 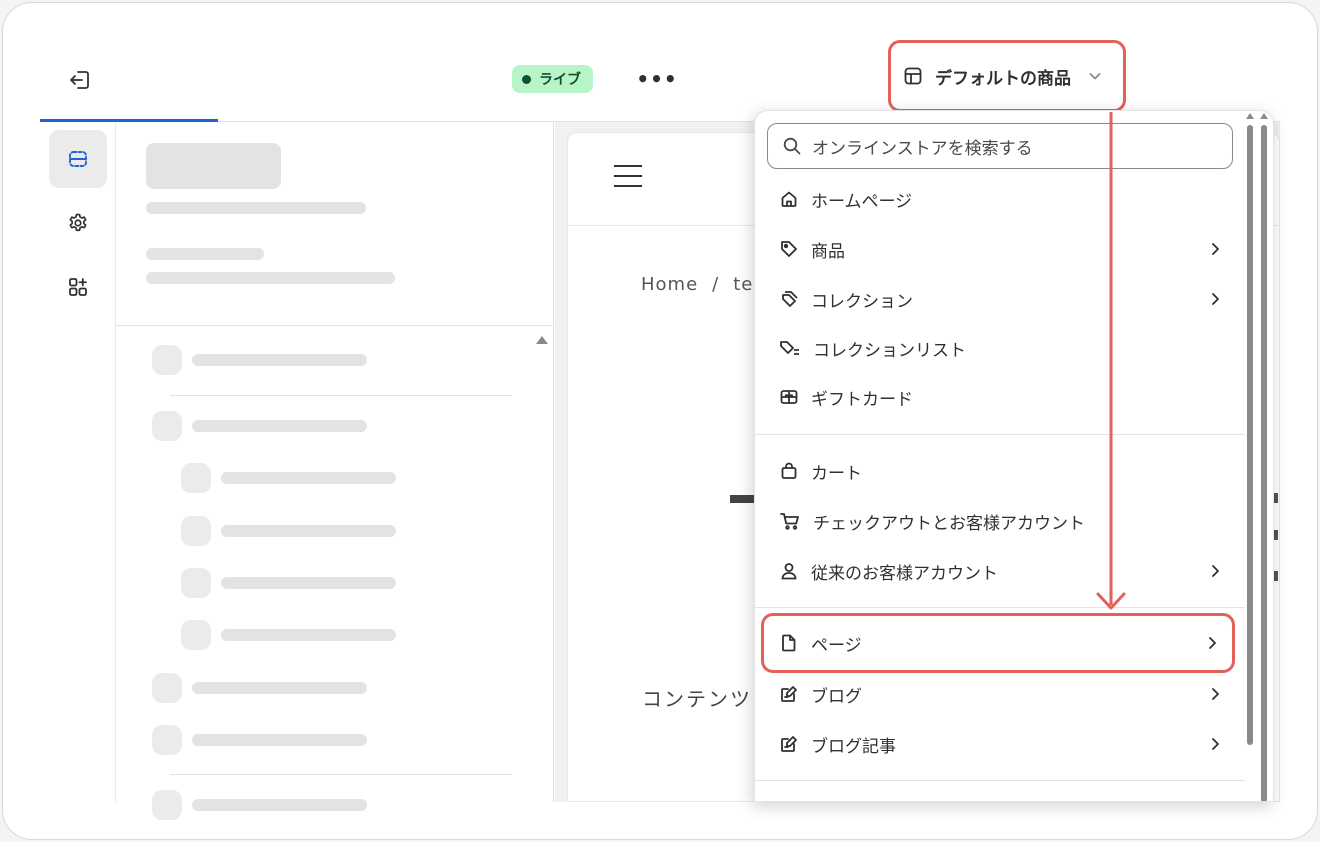 I want to click on template-search-input: オンラインストアを検索する, so click(x=1000, y=146).